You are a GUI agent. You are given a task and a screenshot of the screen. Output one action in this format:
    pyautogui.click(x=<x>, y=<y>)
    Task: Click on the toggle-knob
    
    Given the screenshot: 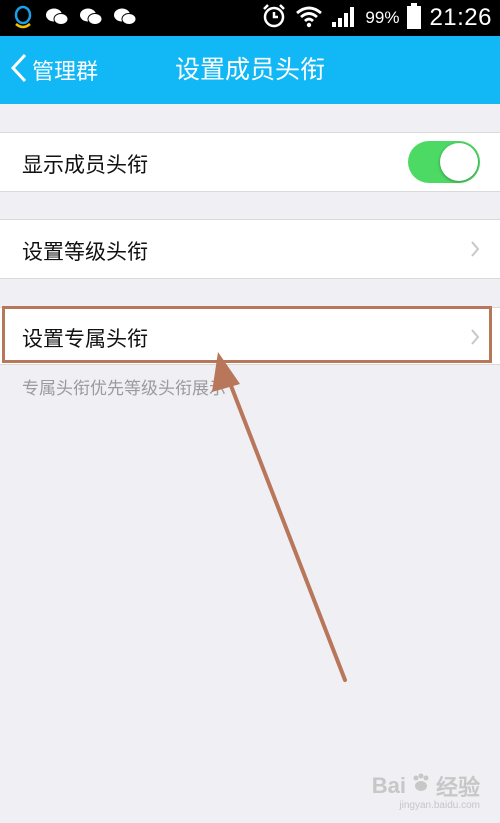 What is the action you would take?
    pyautogui.click(x=459, y=162)
    